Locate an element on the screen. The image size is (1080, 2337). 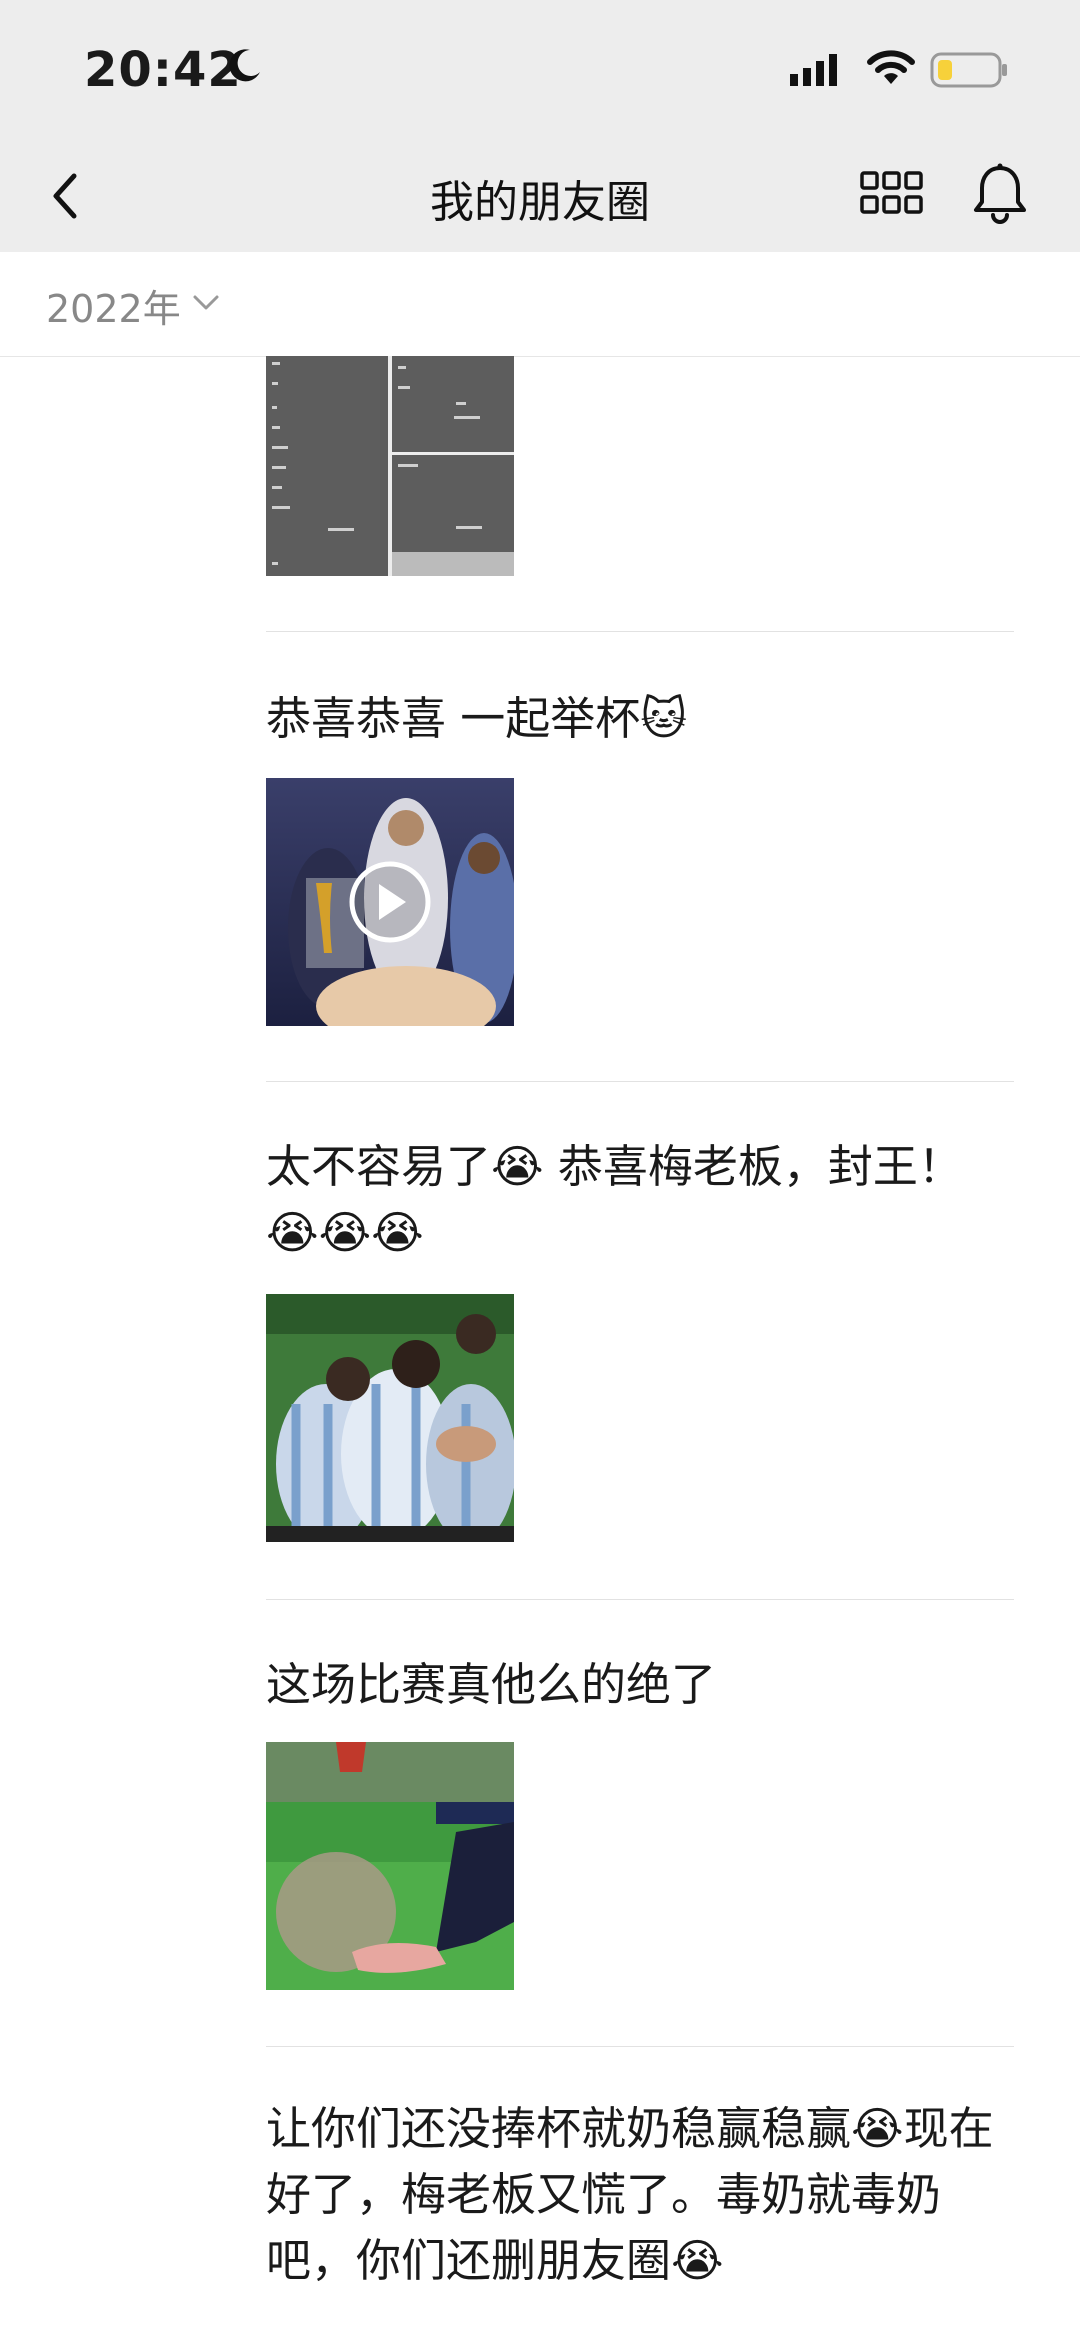
screenshot-thumbnail is located at coordinates (390, 466).